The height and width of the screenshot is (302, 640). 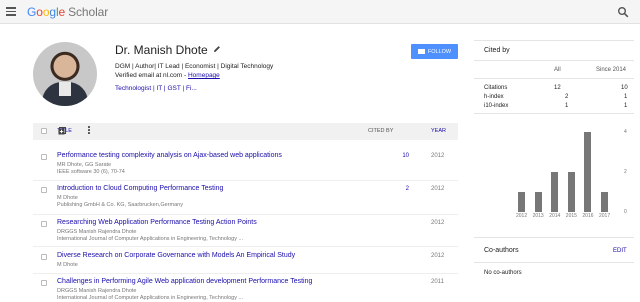 I want to click on follow-label: FOLLOW, so click(x=439, y=51).